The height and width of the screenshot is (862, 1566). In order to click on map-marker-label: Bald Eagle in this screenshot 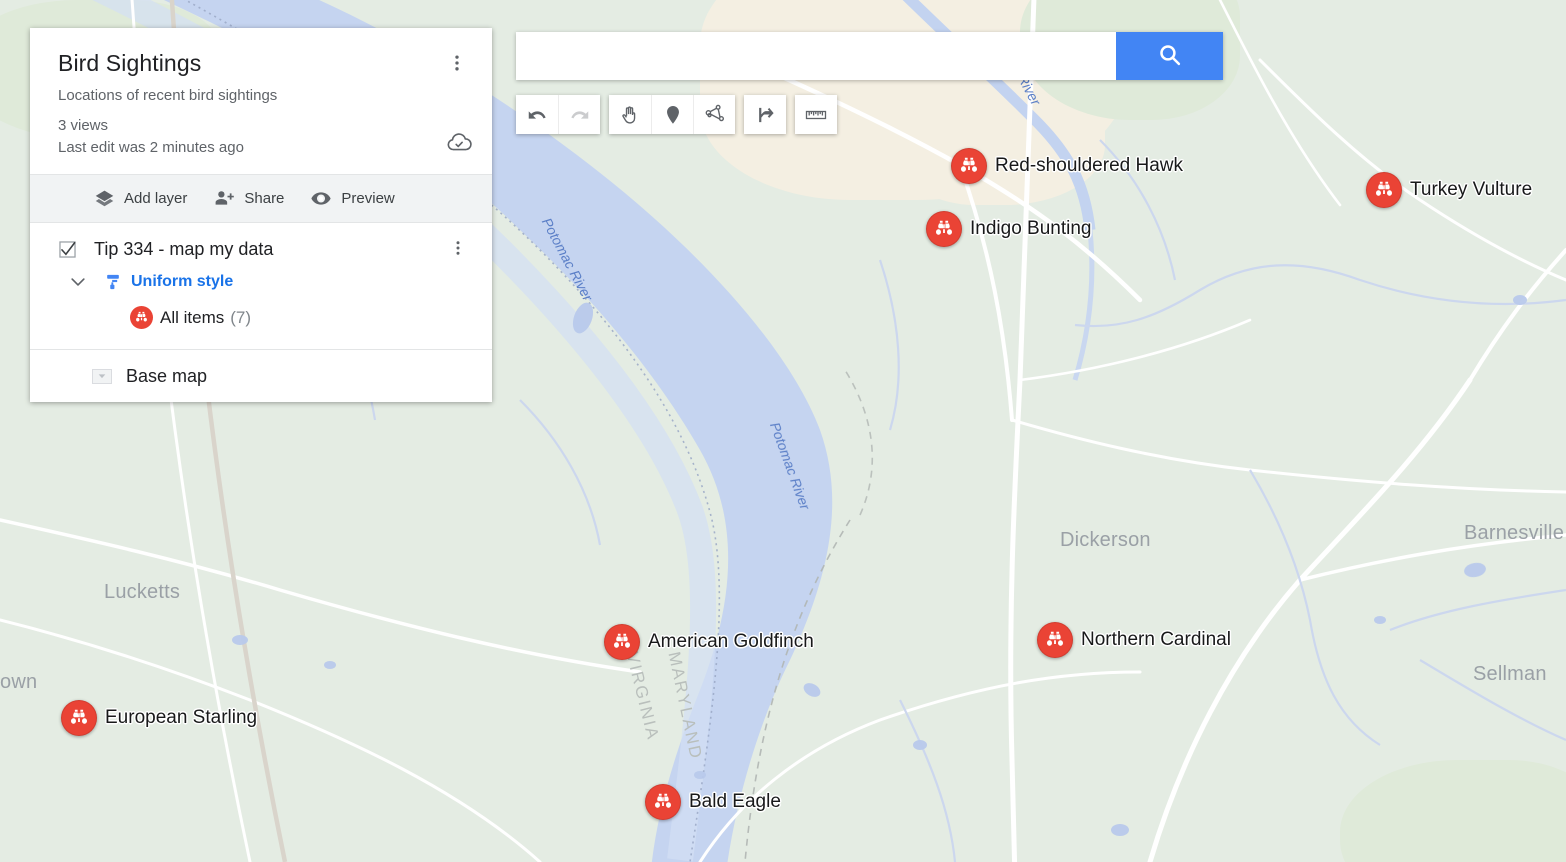, I will do `click(735, 801)`.